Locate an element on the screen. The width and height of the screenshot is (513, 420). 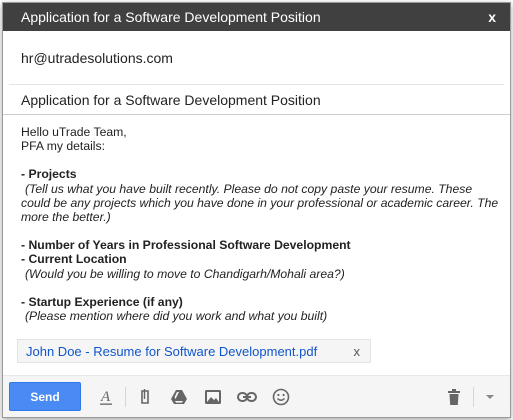
location-heading: - Current Location is located at coordinates (74, 259).